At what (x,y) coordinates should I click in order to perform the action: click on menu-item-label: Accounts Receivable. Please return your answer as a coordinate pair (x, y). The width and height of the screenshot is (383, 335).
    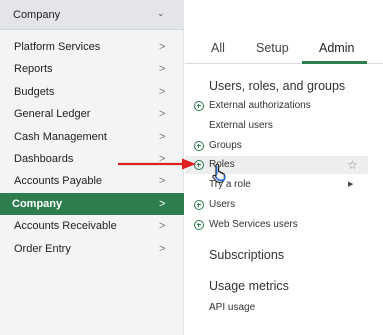
    Looking at the image, I should click on (65, 226).